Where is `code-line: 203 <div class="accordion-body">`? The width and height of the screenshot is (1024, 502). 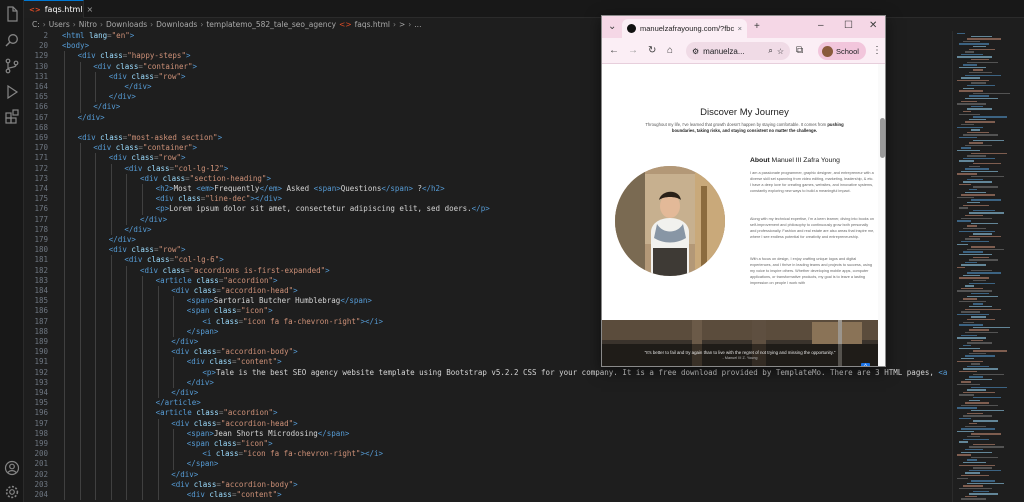
code-line: 203 <div class="accordion-body"> is located at coordinates (488, 485).